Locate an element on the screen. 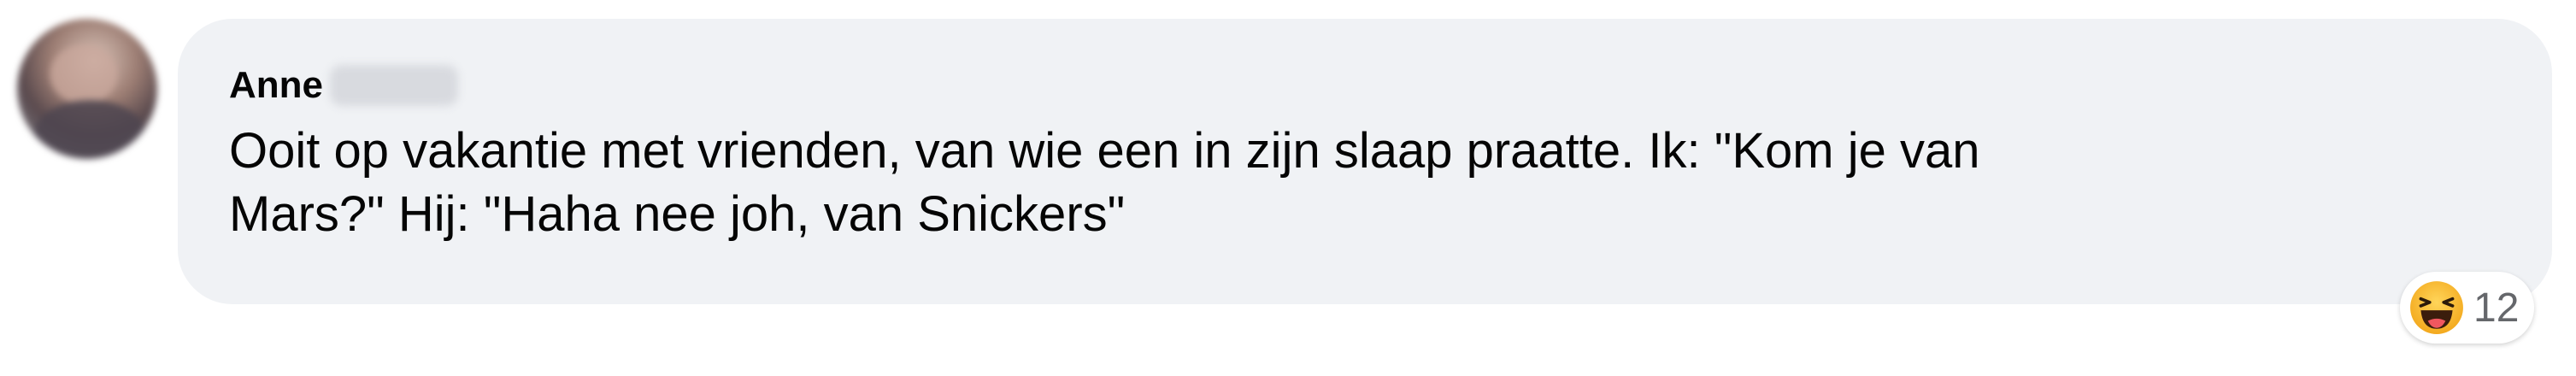 The image size is (2576, 376). author-name: Anne is located at coordinates (276, 85).